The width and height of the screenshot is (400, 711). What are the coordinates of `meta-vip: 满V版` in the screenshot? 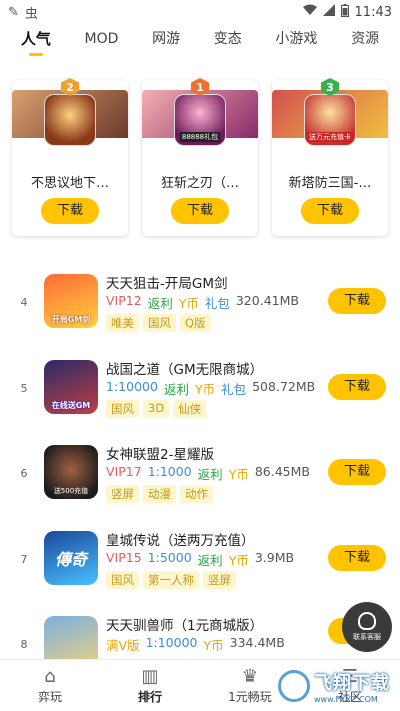 It's located at (123, 645).